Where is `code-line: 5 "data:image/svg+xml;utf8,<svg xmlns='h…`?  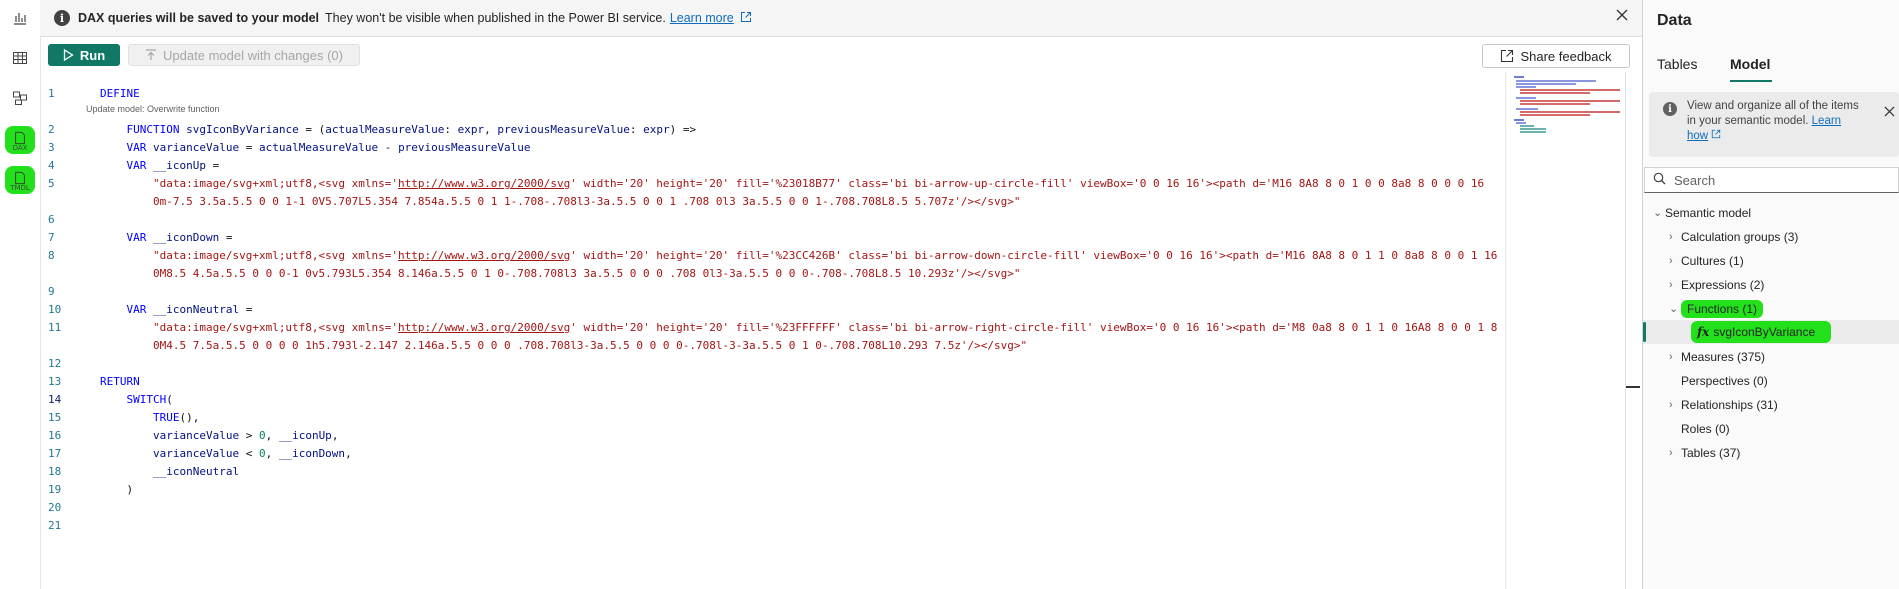
code-line: 5 "data:image/svg+xml;utf8,<svg xmlns='h… is located at coordinates (766, 183).